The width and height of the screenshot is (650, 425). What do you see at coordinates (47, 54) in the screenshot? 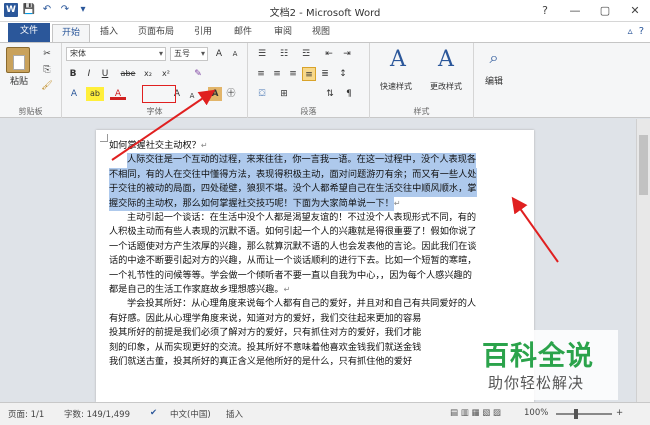
I see `cut-icon: ✂` at bounding box center [47, 54].